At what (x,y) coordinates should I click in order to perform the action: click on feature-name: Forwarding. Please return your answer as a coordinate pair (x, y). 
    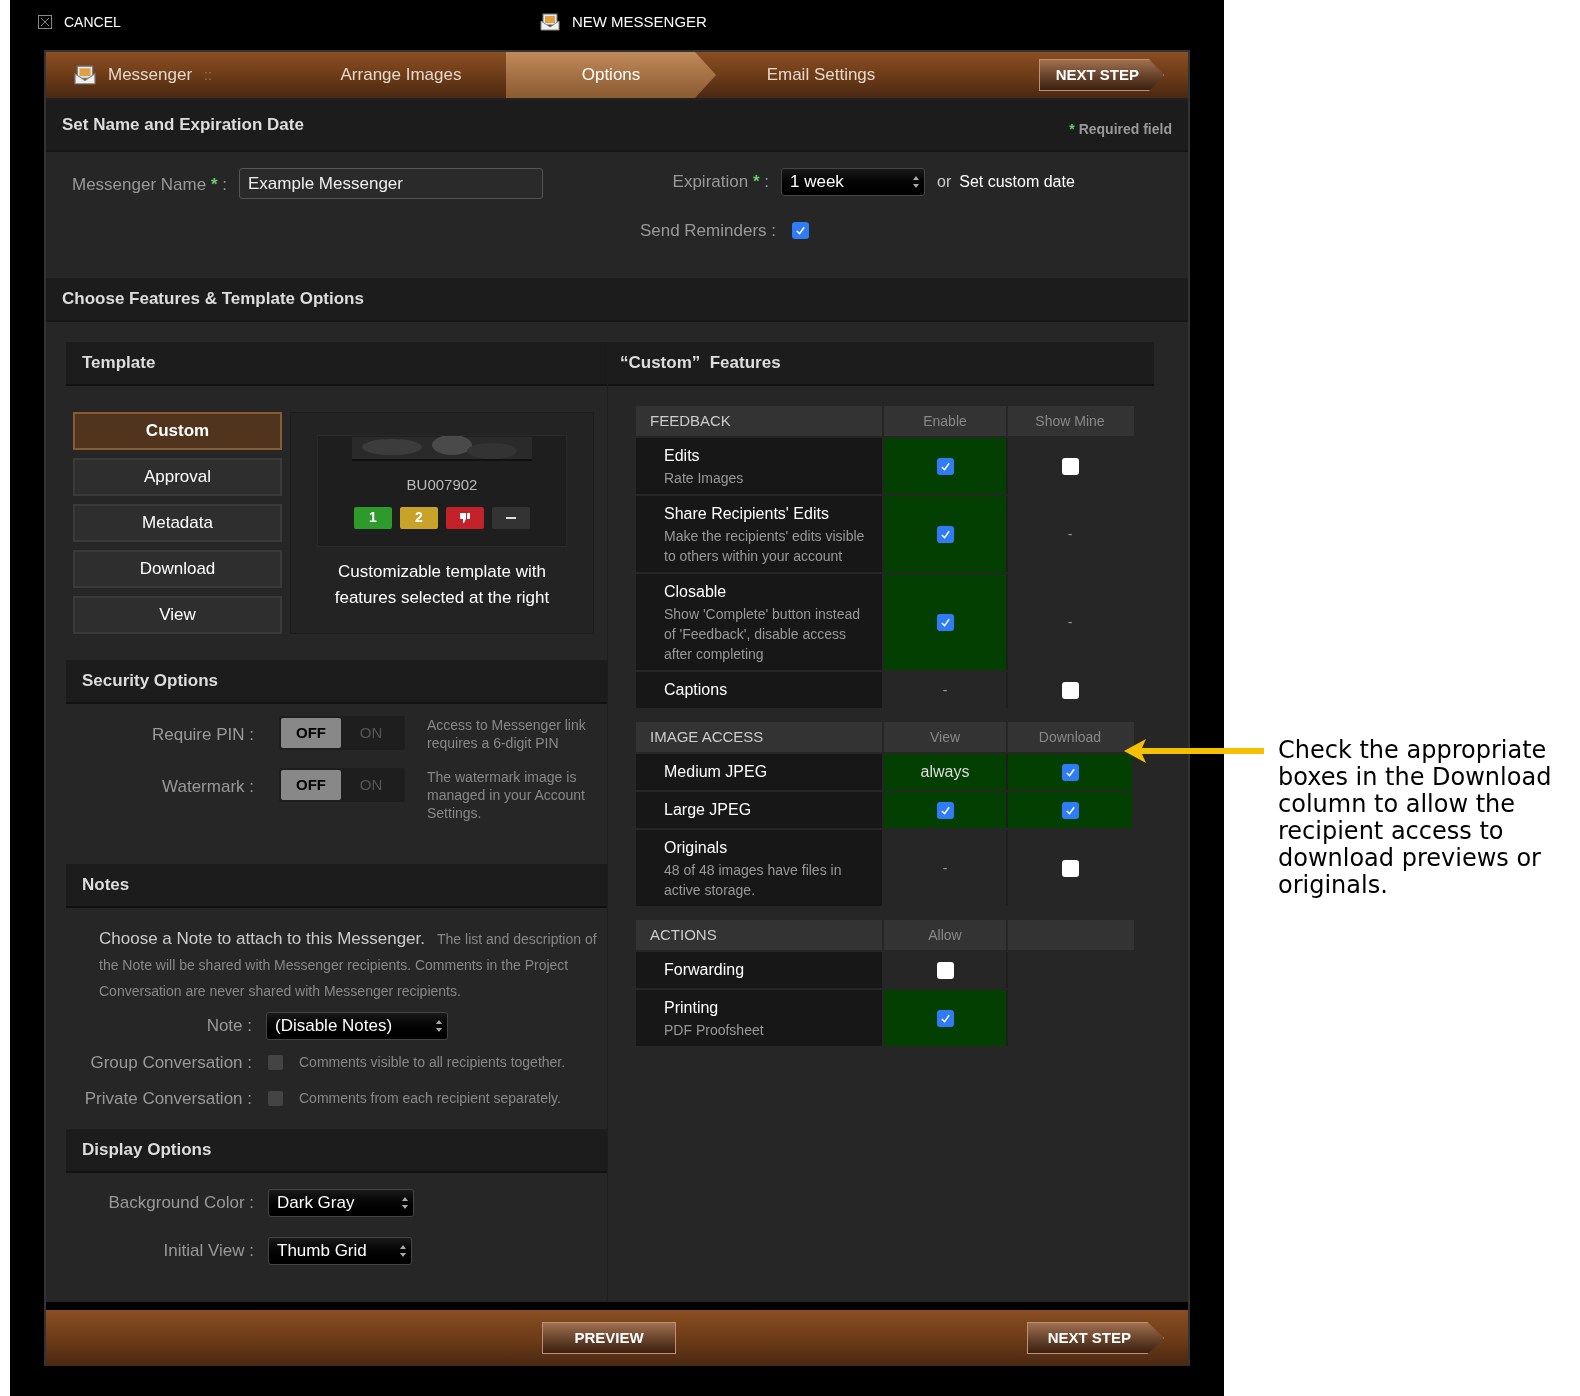
    Looking at the image, I should click on (705, 970).